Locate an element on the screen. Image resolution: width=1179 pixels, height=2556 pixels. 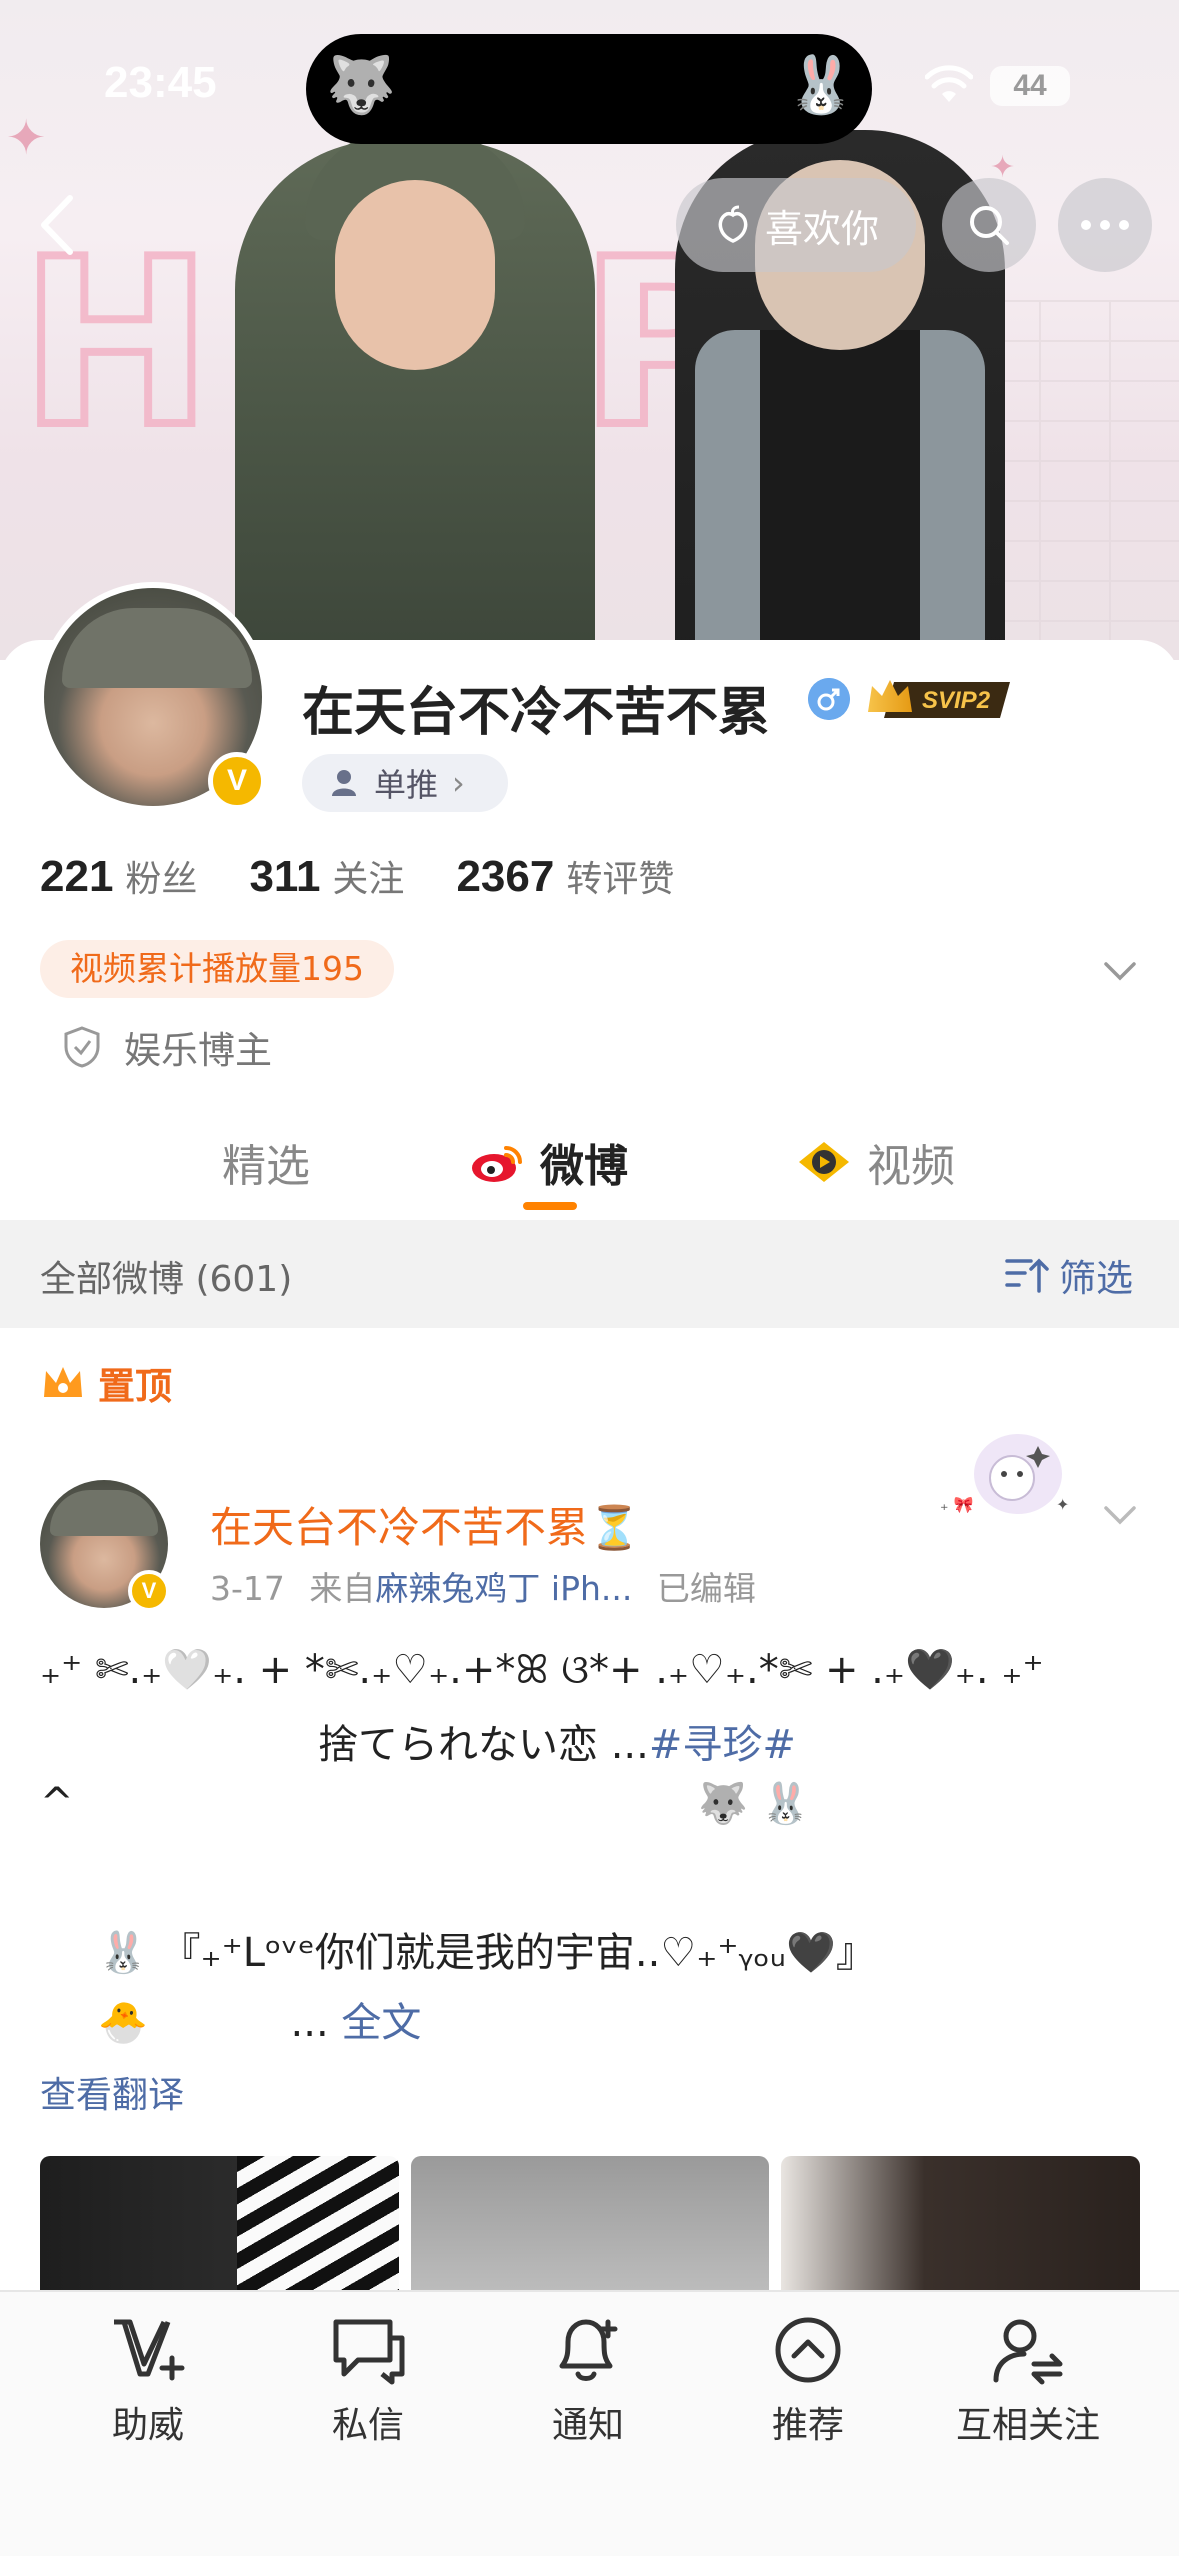
post-text-line-2: 捨てられない恋 ...#寻珍# is located at coordinates (557, 1745).